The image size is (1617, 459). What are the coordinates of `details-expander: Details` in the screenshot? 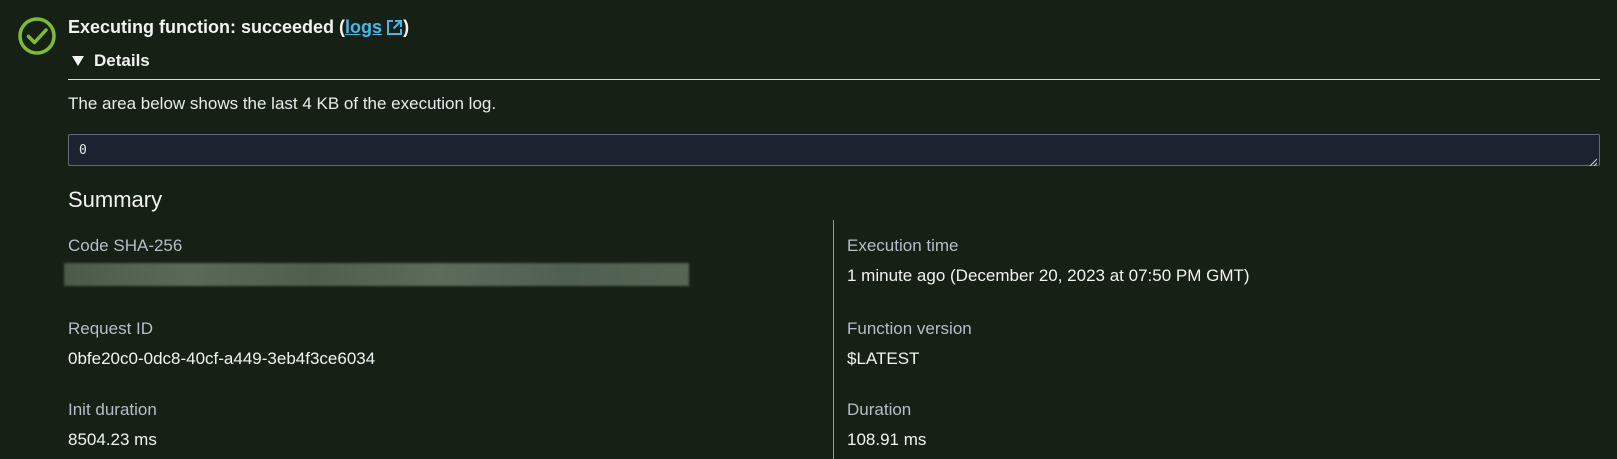 It's located at (111, 61).